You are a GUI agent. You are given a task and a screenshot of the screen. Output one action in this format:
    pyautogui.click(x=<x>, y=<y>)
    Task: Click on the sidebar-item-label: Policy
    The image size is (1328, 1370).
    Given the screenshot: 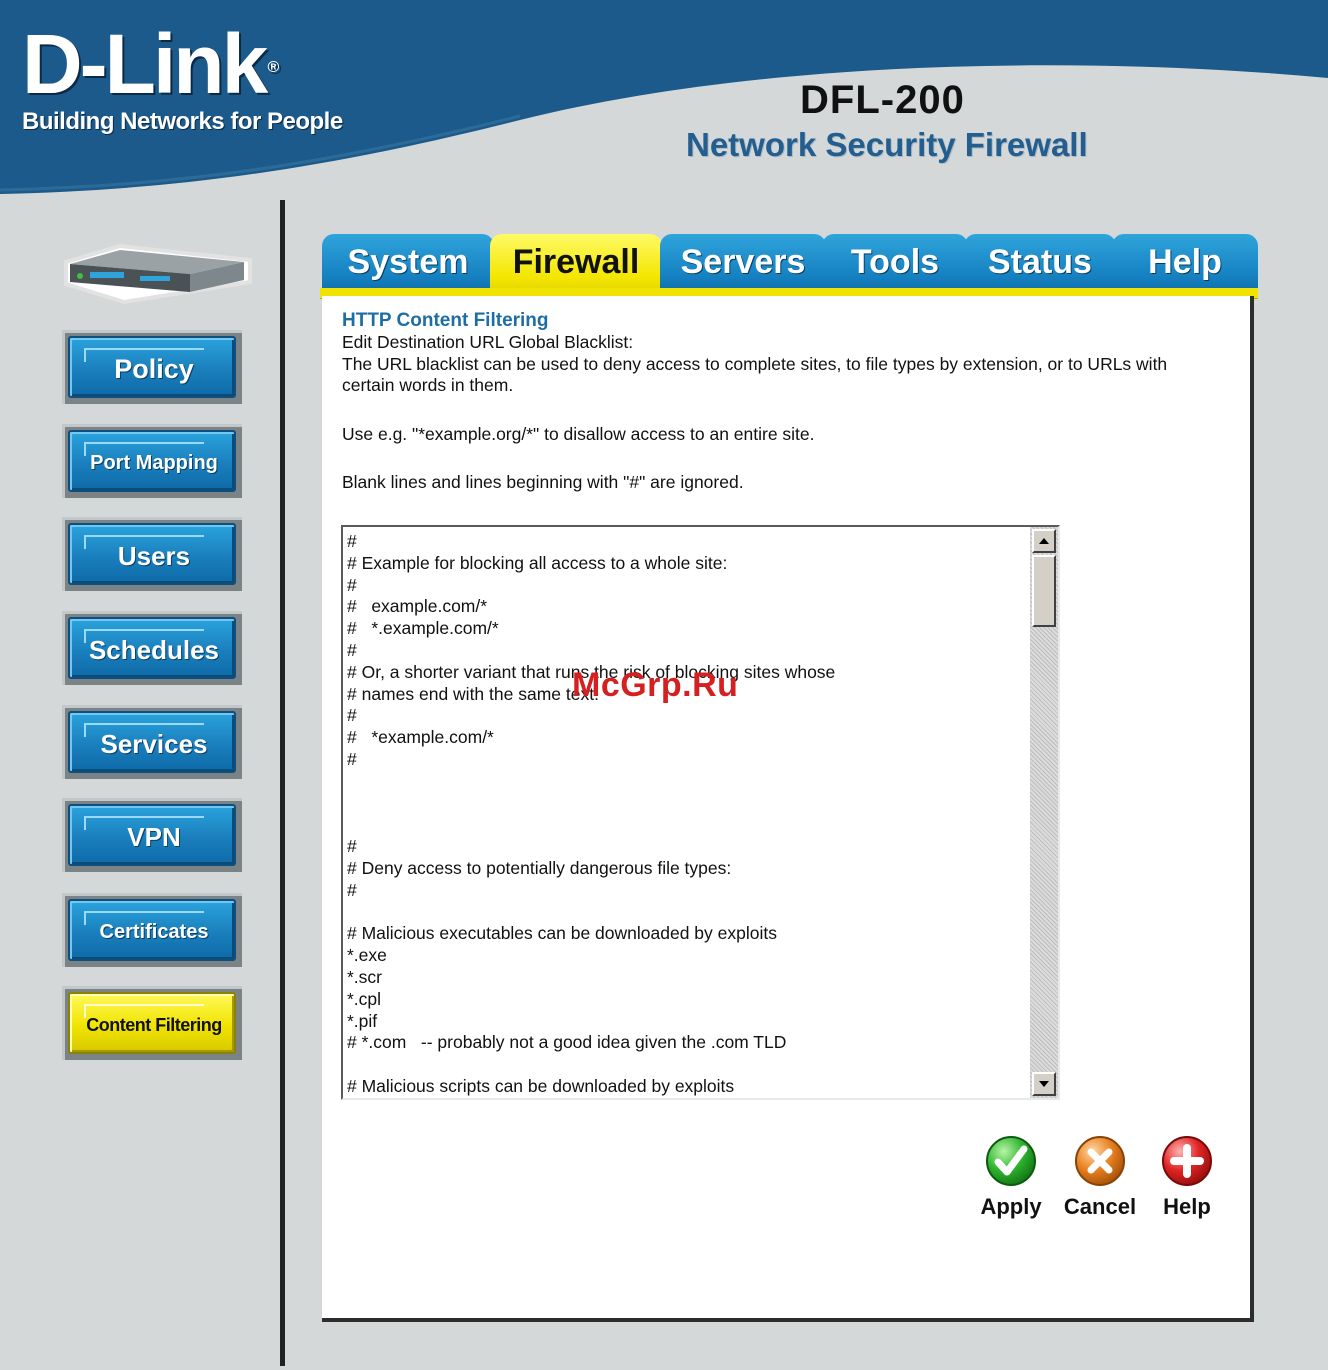 What is the action you would take?
    pyautogui.click(x=154, y=368)
    